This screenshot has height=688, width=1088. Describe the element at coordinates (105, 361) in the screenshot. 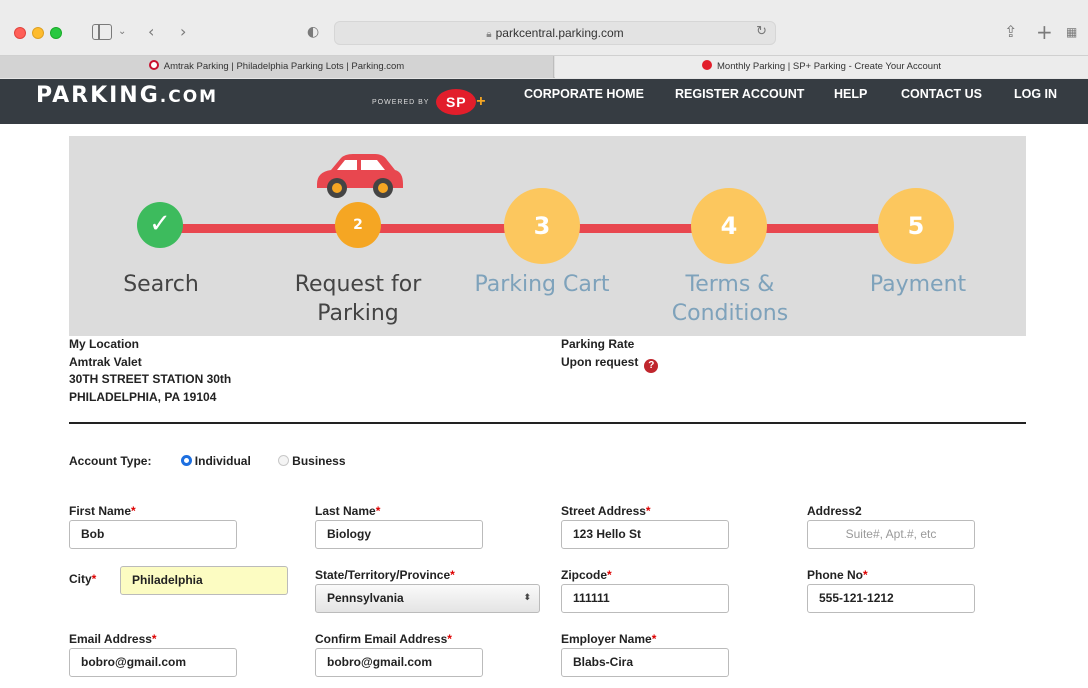

I see `location-name: Amtrak Valet` at that location.